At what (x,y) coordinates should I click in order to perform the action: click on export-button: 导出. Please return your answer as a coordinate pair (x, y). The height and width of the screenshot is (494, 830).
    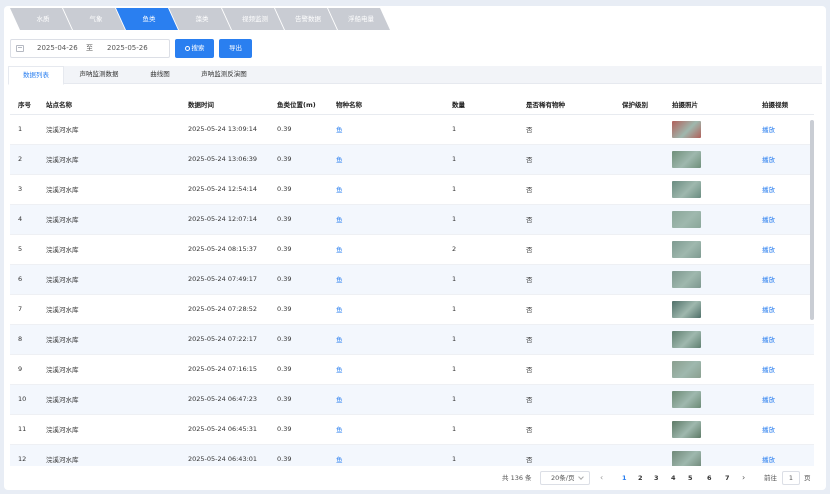
    Looking at the image, I should click on (235, 48).